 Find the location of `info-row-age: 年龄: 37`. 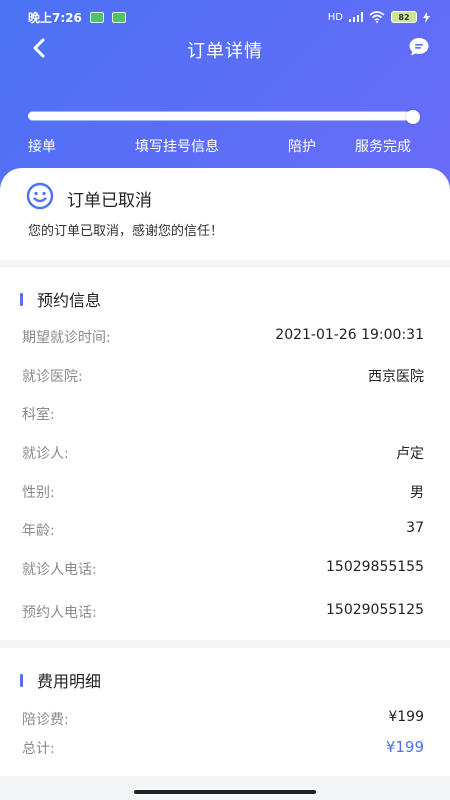

info-row-age: 年龄: 37 is located at coordinates (223, 530).